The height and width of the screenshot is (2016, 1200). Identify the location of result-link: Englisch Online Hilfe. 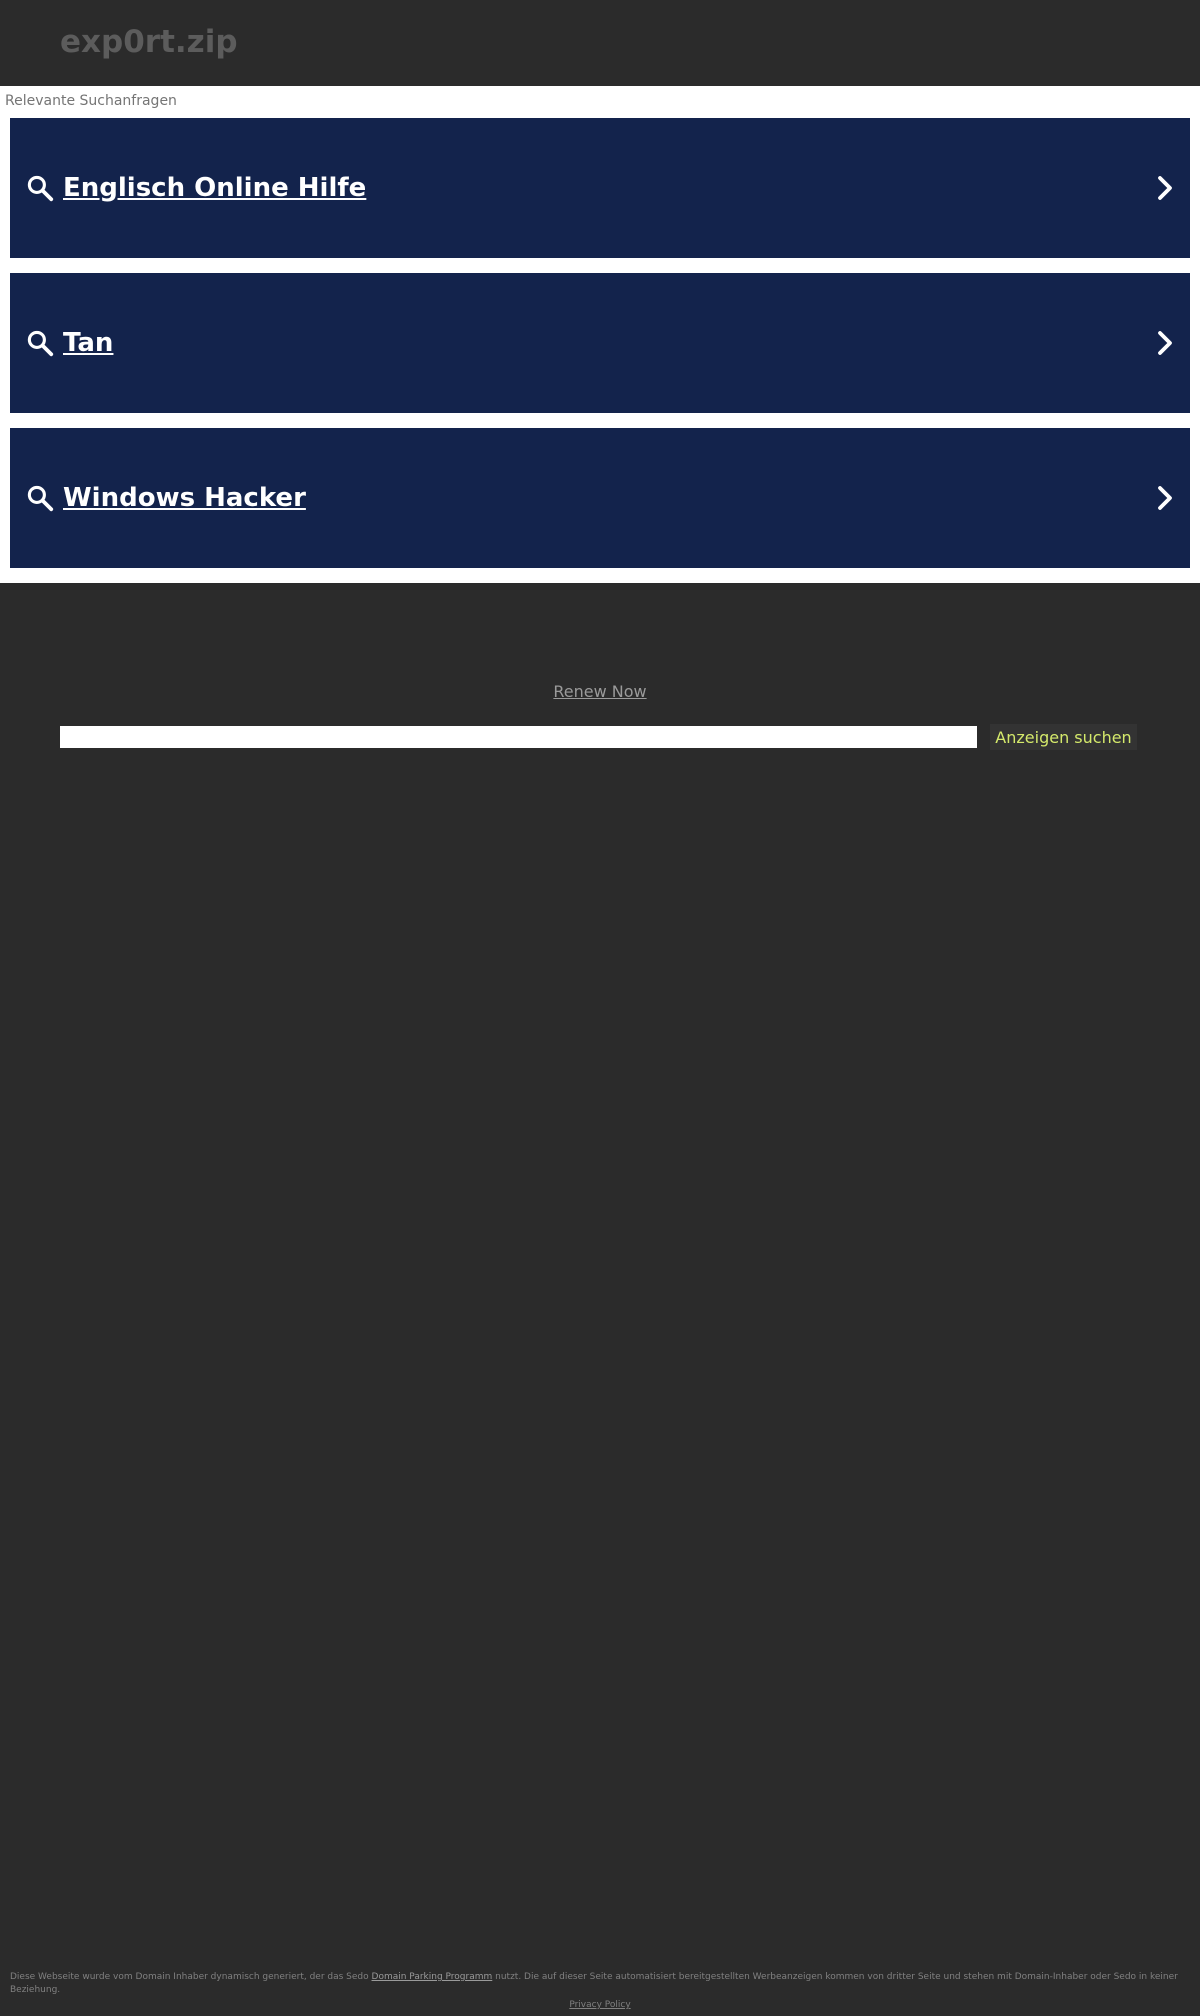
(214, 188).